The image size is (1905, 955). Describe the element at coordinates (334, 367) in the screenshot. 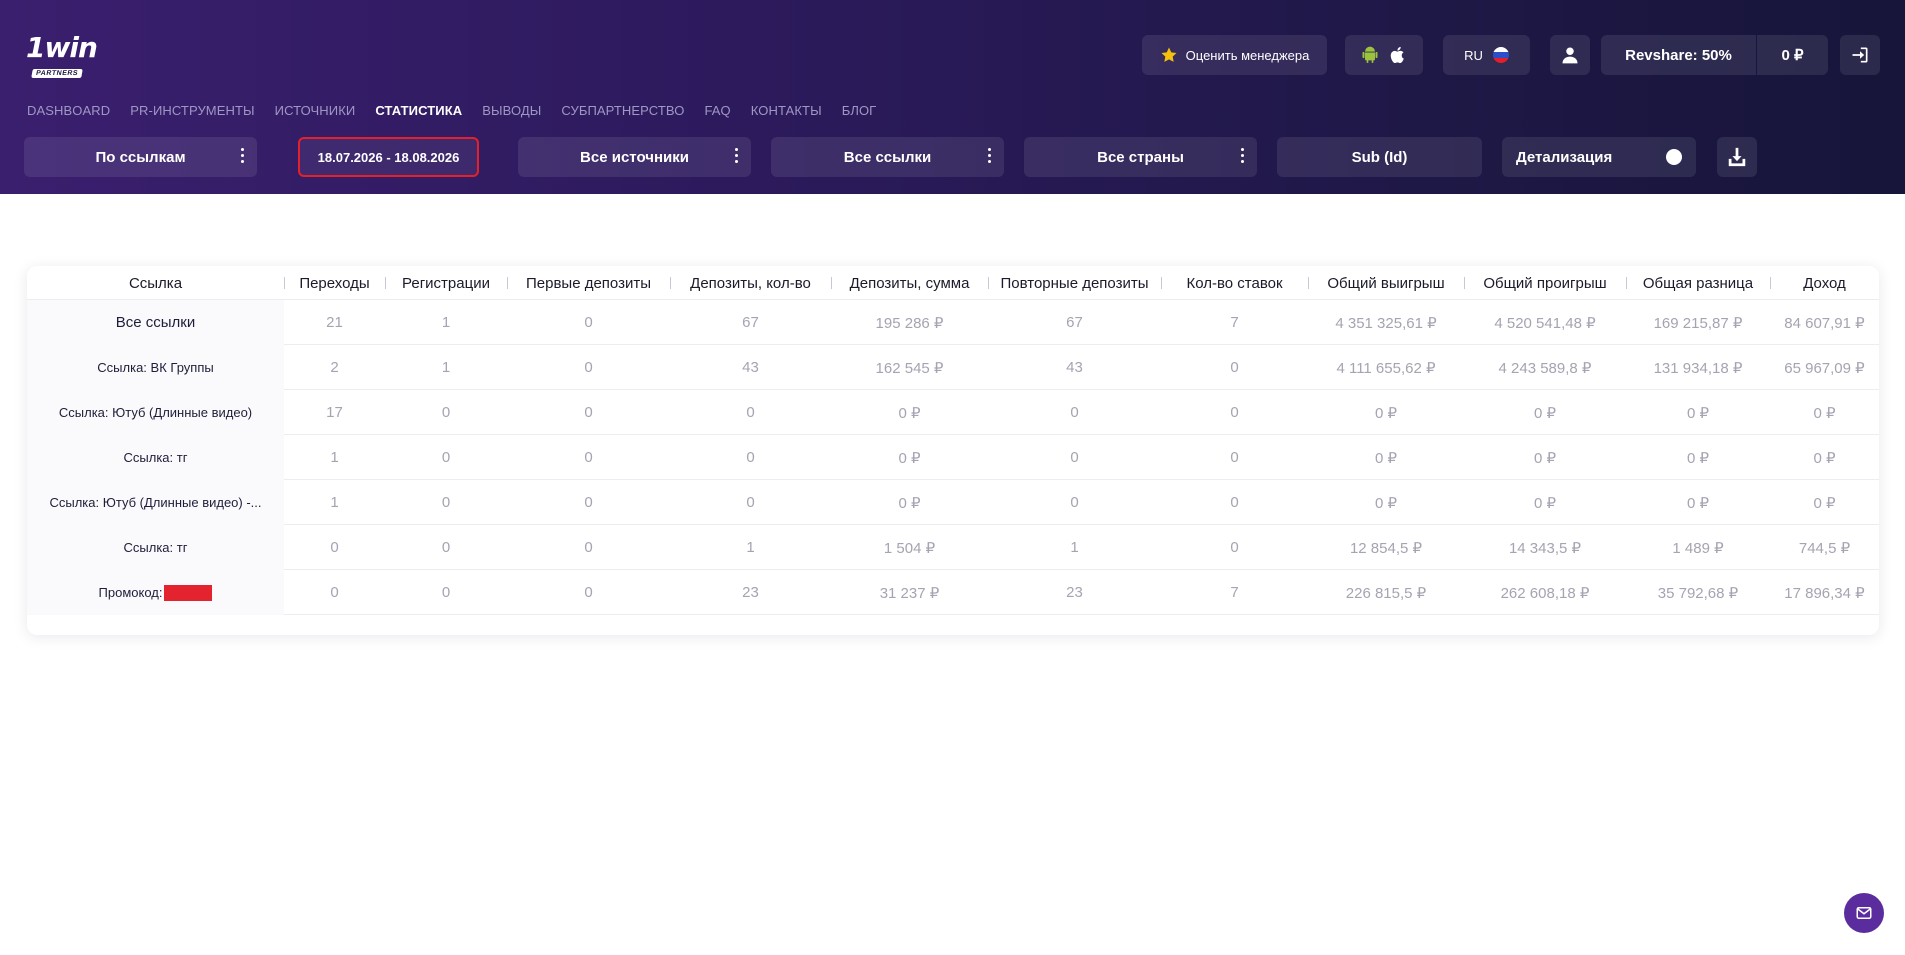

I see `table-cell: 2` at that location.